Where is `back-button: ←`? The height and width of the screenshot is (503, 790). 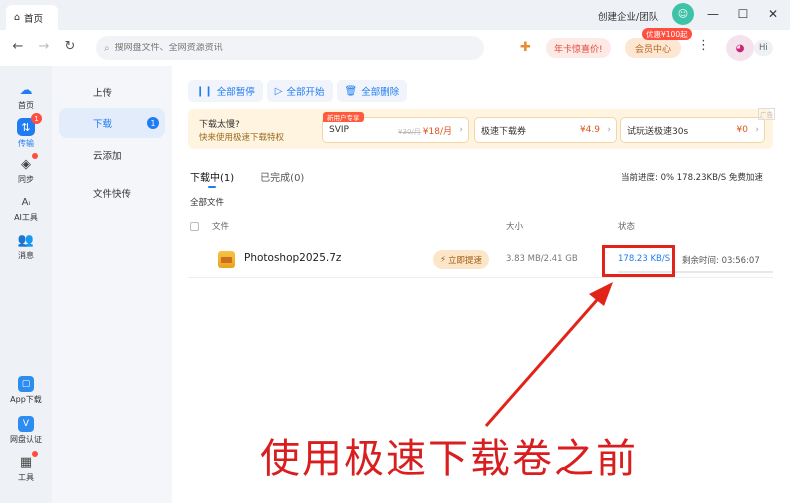 back-button: ← is located at coordinates (18, 46).